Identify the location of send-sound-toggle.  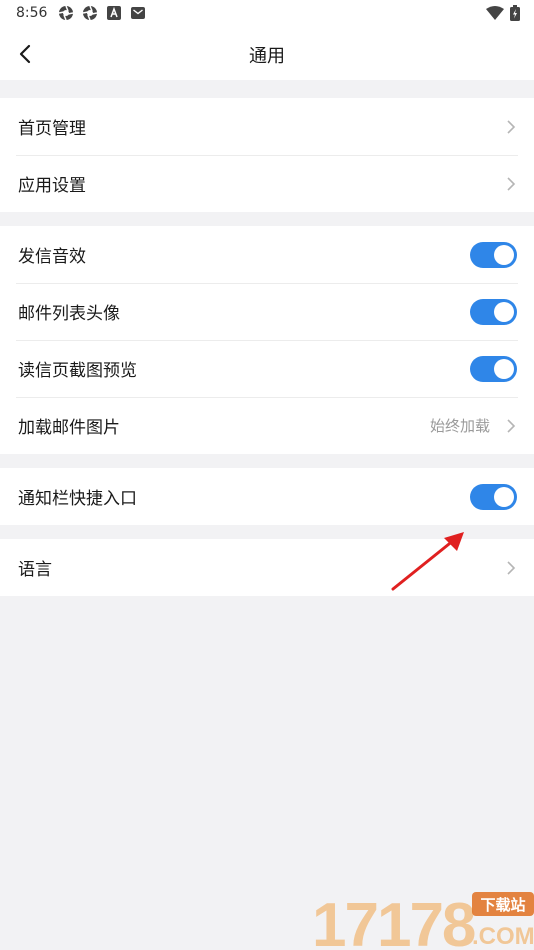
(493, 255).